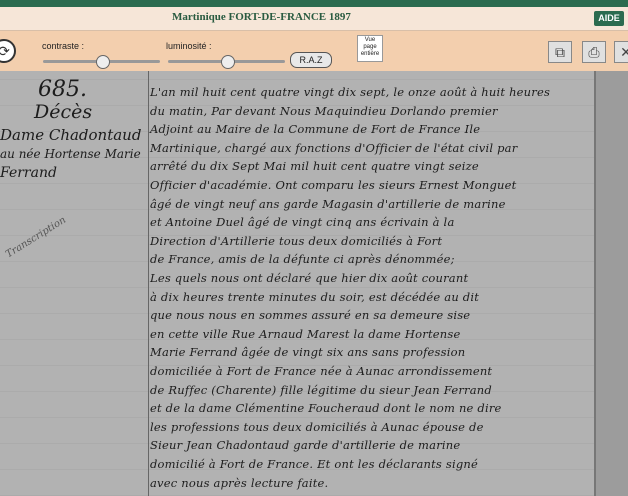 The height and width of the screenshot is (496, 628). I want to click on margin-name-2: au née Hortense Marie, so click(70, 154).